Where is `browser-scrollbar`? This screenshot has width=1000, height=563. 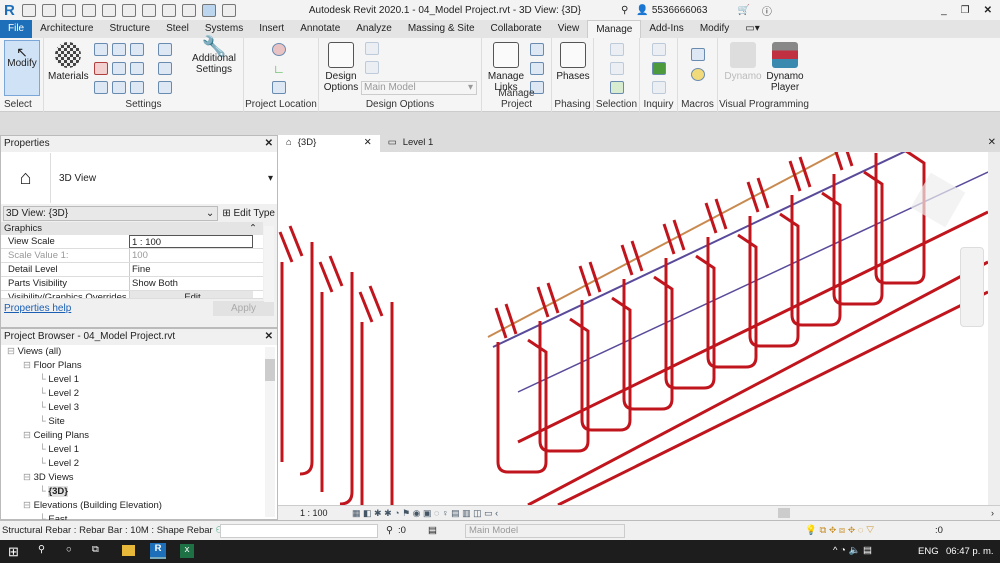 browser-scrollbar is located at coordinates (270, 432).